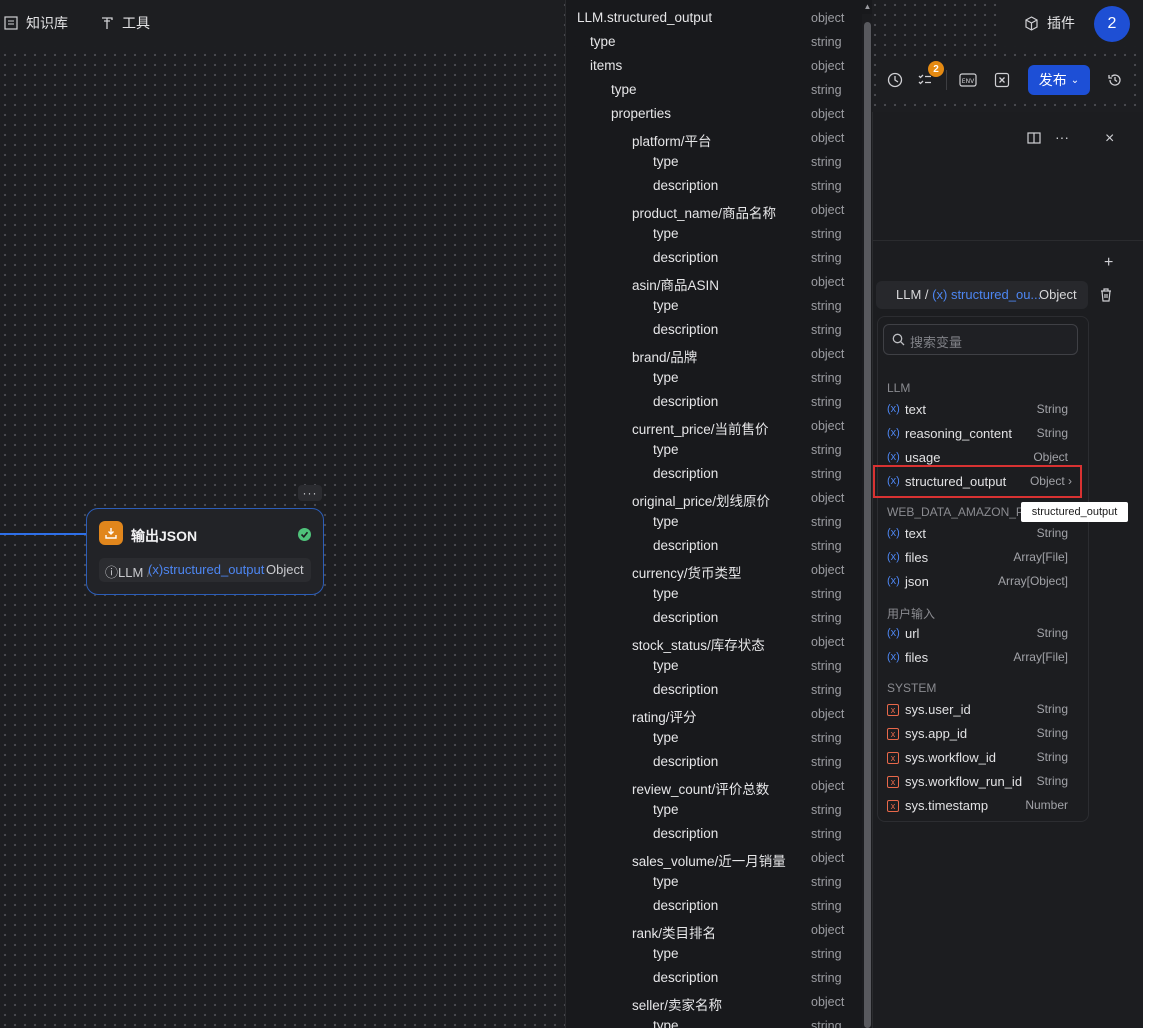  Describe the element at coordinates (1106, 297) in the screenshot. I see `trash-icon` at that location.